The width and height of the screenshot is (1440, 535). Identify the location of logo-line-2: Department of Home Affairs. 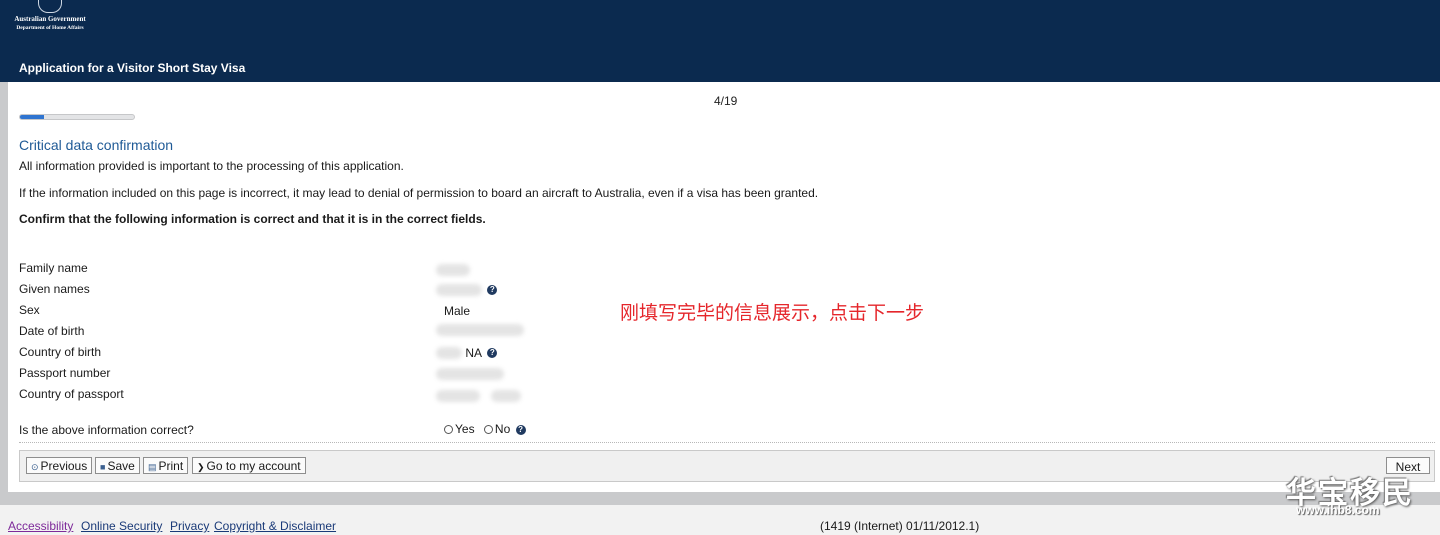
(50, 28).